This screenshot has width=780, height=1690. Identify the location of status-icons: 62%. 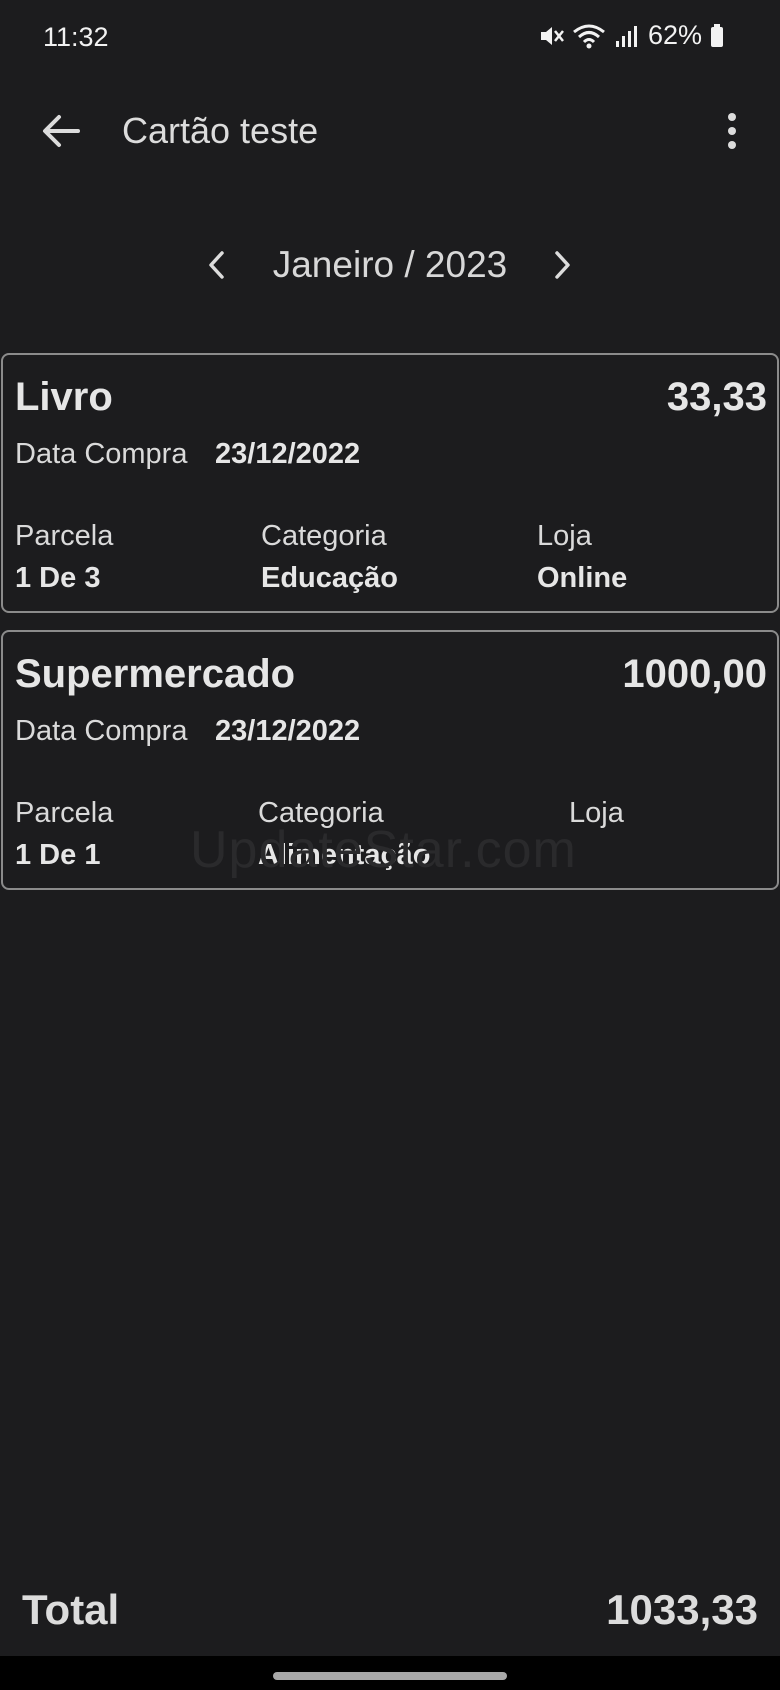
(631, 35).